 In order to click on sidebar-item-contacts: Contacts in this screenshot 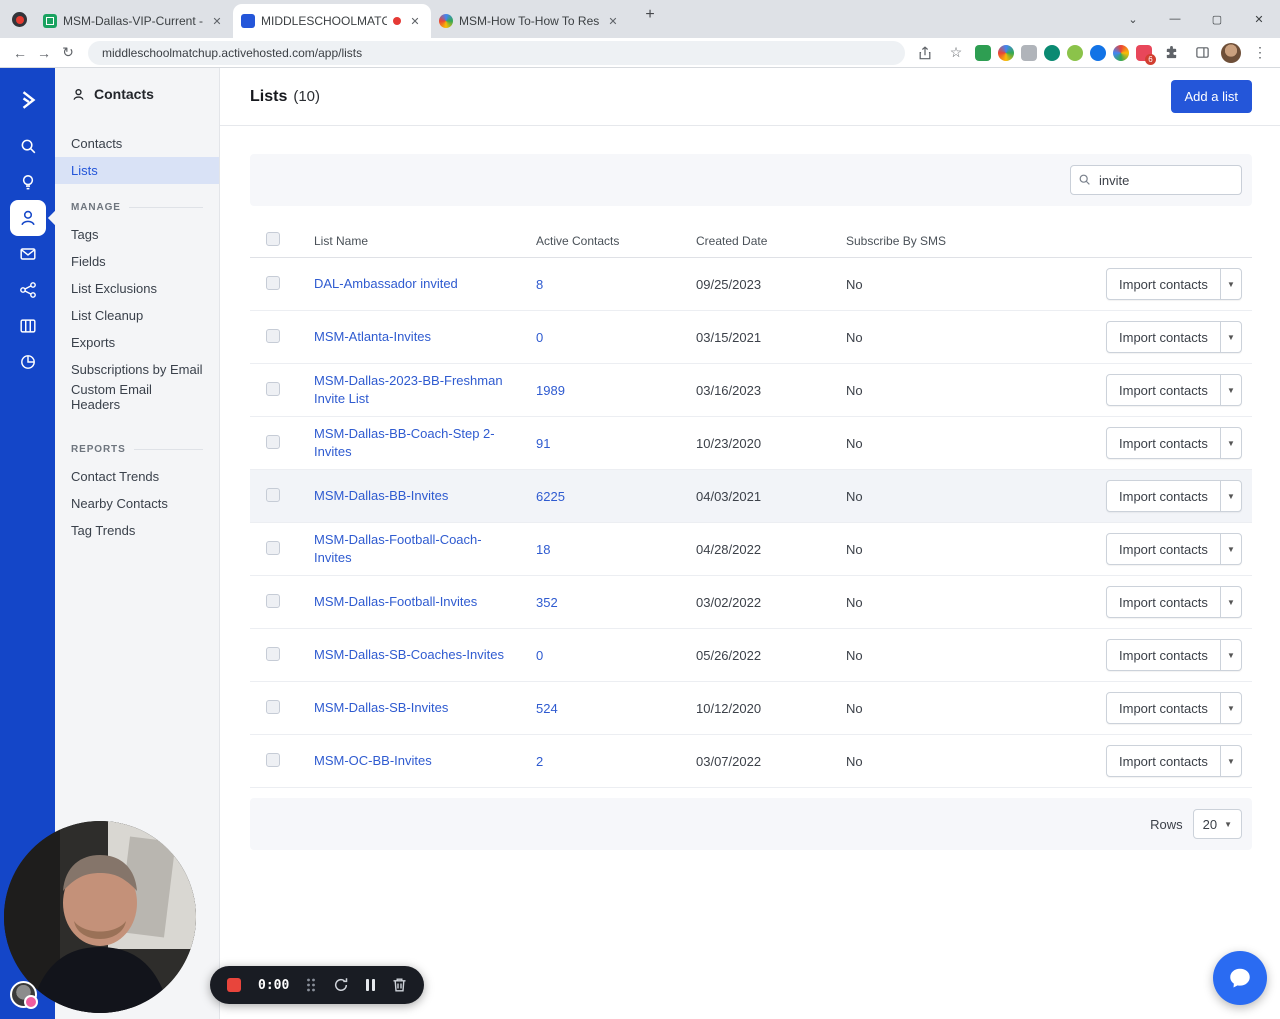, I will do `click(137, 143)`.